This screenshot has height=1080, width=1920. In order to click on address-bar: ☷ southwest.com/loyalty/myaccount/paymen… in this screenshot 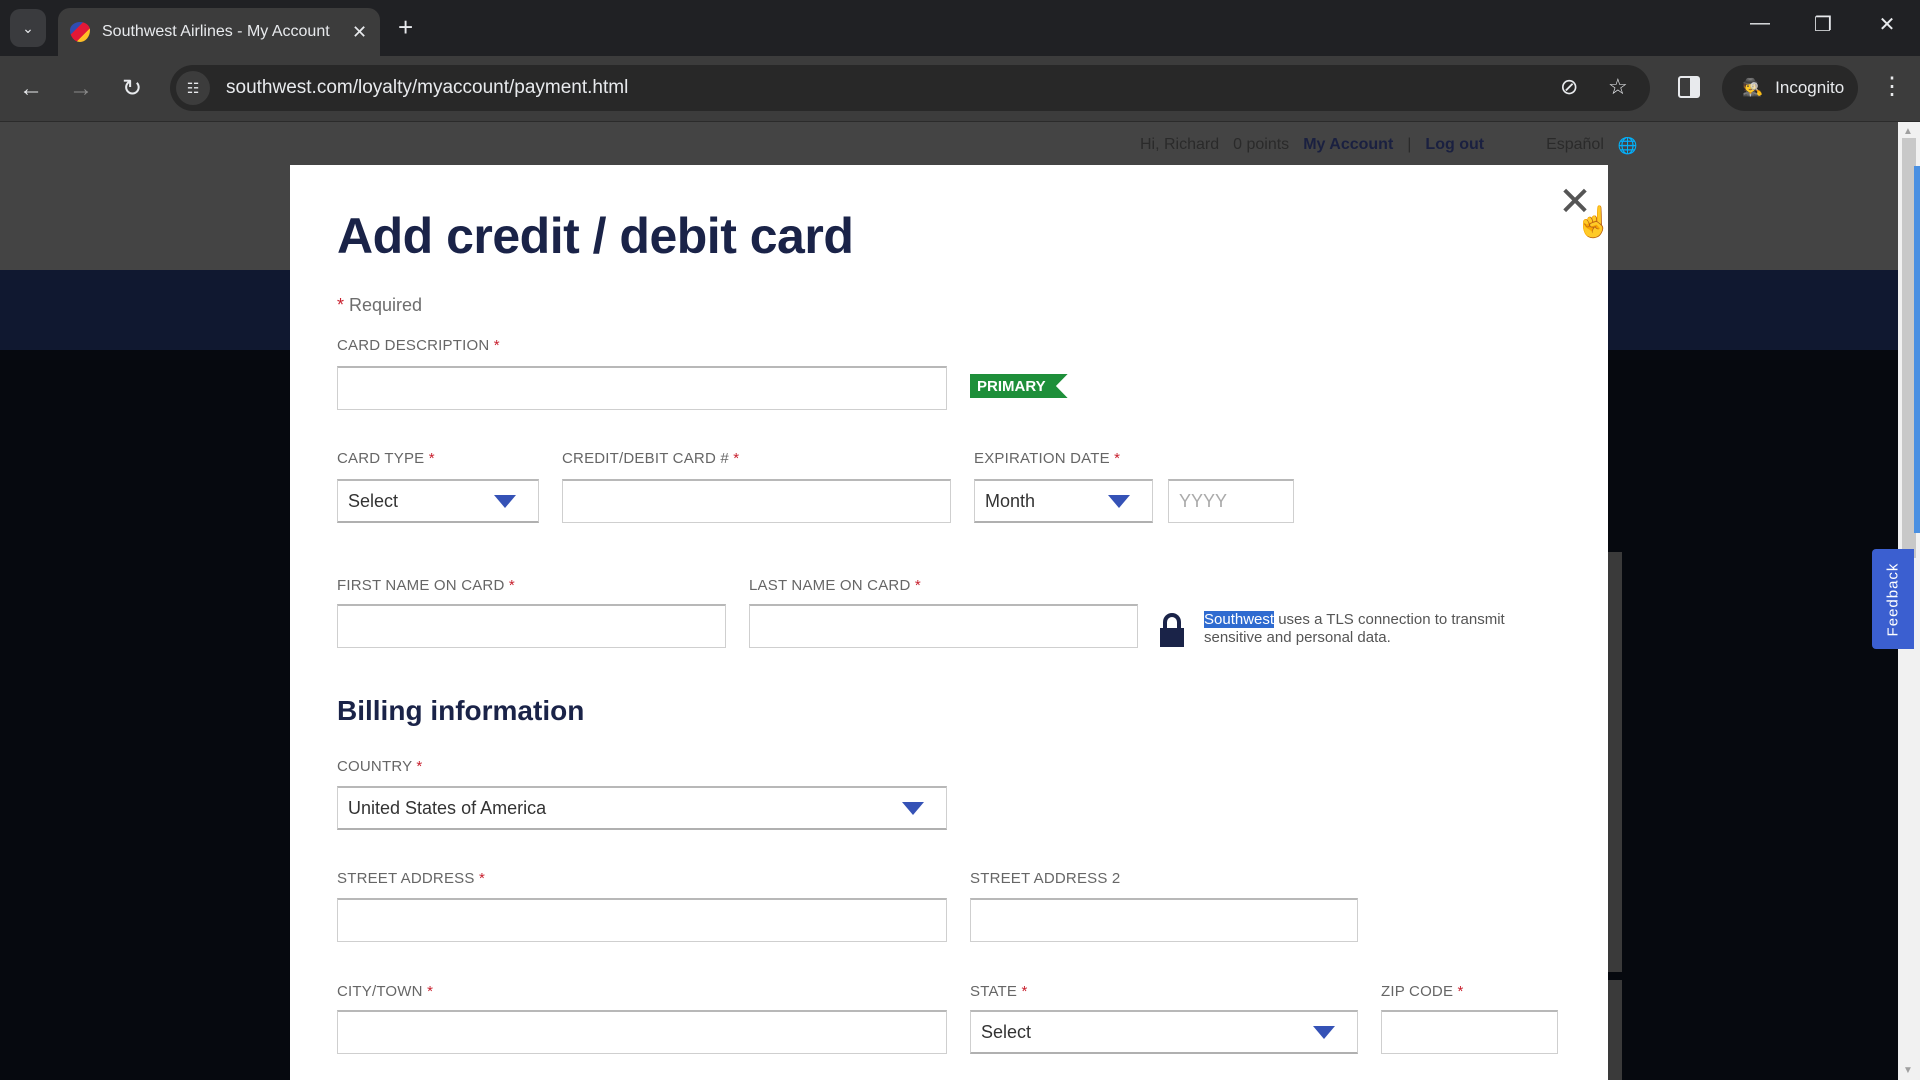, I will do `click(910, 88)`.